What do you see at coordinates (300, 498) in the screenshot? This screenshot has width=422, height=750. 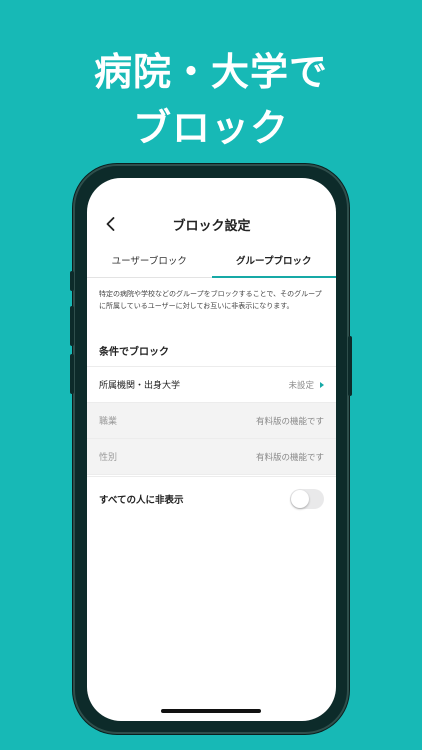 I see `toggle-knob` at bounding box center [300, 498].